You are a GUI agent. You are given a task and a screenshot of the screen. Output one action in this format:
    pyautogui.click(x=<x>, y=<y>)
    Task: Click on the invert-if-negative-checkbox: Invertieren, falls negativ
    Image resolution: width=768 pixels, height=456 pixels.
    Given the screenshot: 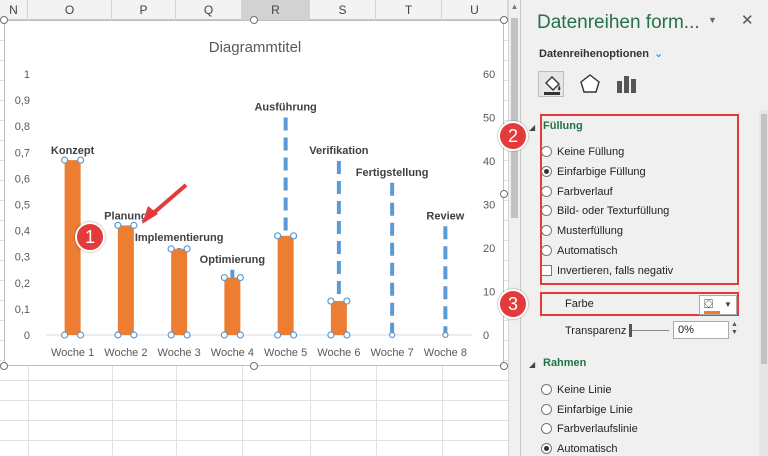 What is the action you would take?
    pyautogui.click(x=607, y=271)
    